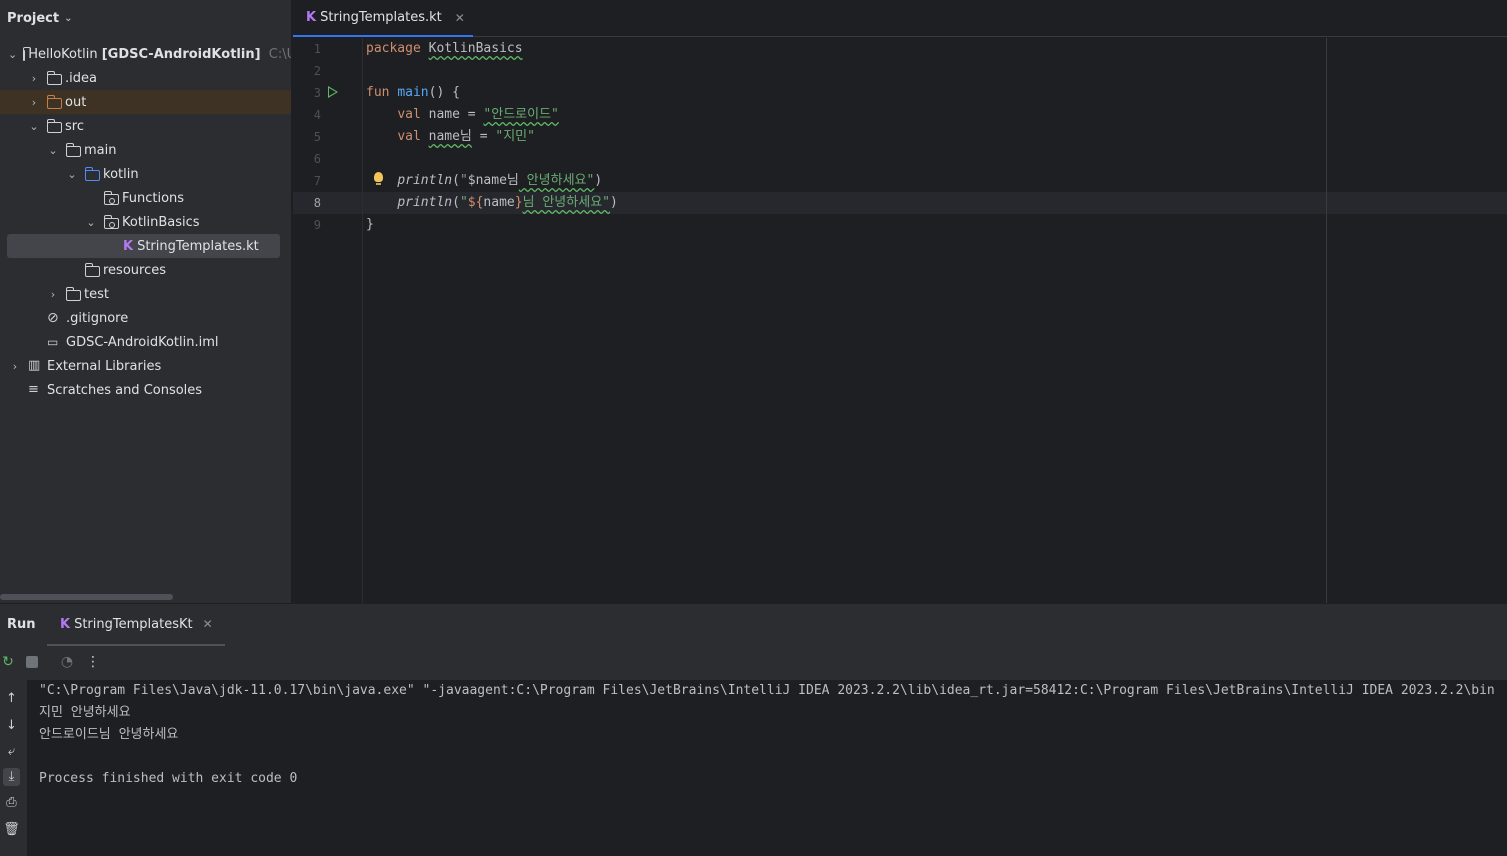 This screenshot has width=1507, height=856. Describe the element at coordinates (142, 342) in the screenshot. I see `tree-item-label: GDSC-AndroidKotlin.iml` at that location.